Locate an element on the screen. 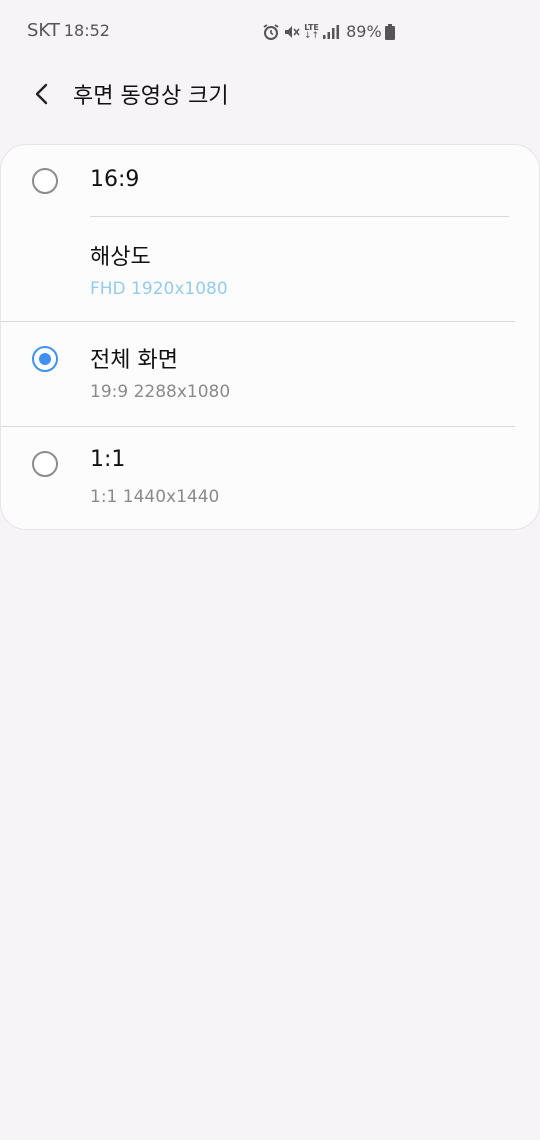 Image resolution: width=540 pixels, height=1140 pixels. alarm-icon is located at coordinates (271, 32).